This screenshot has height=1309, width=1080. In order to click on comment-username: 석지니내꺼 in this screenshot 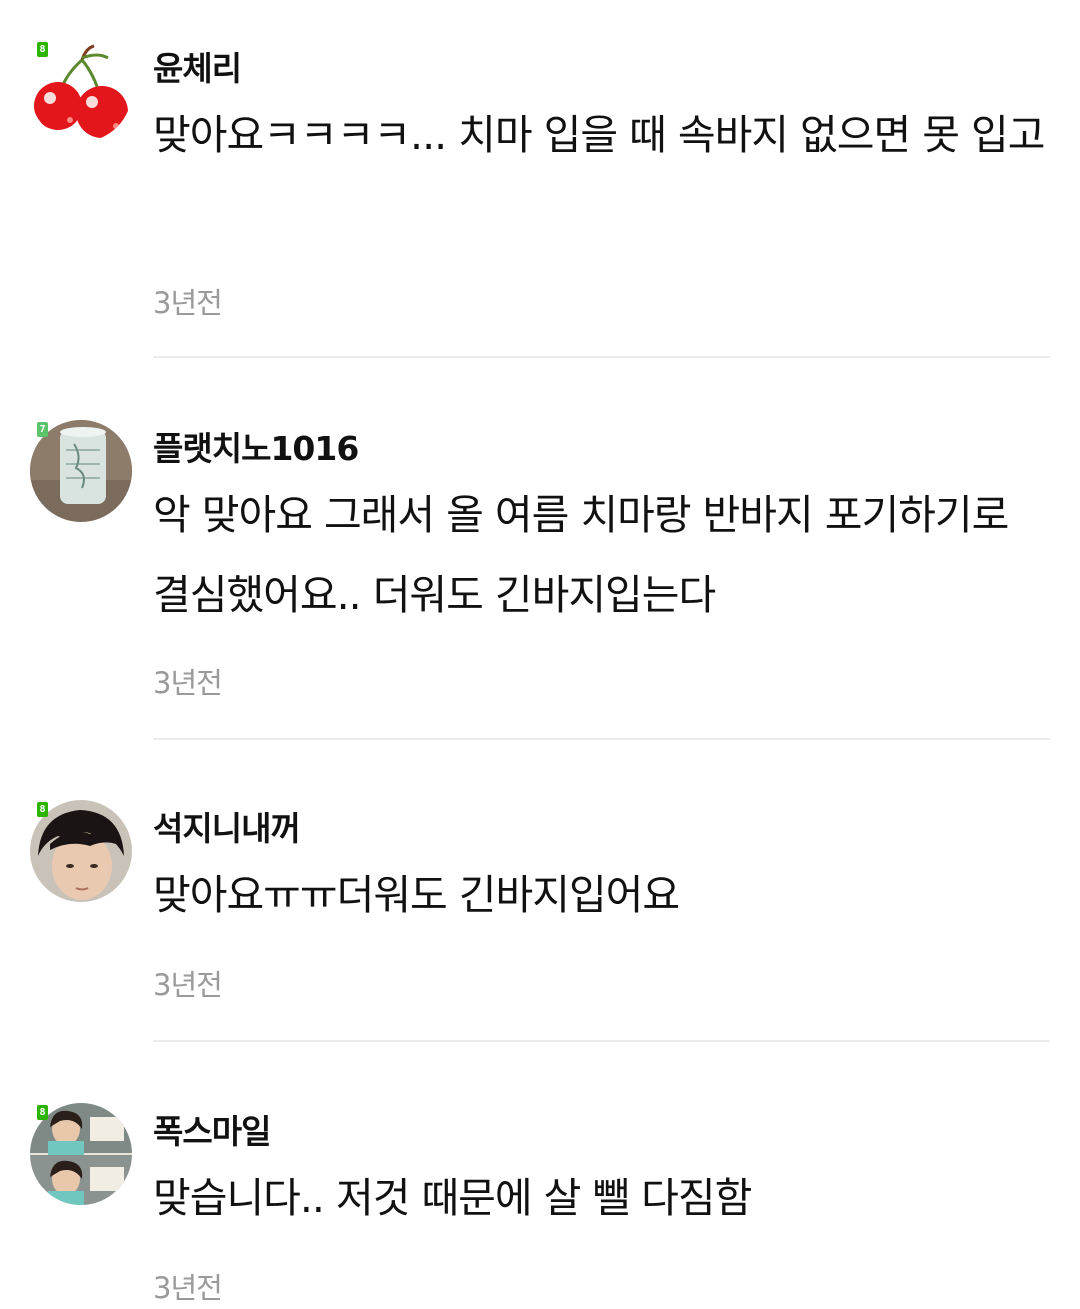, I will do `click(227, 826)`.